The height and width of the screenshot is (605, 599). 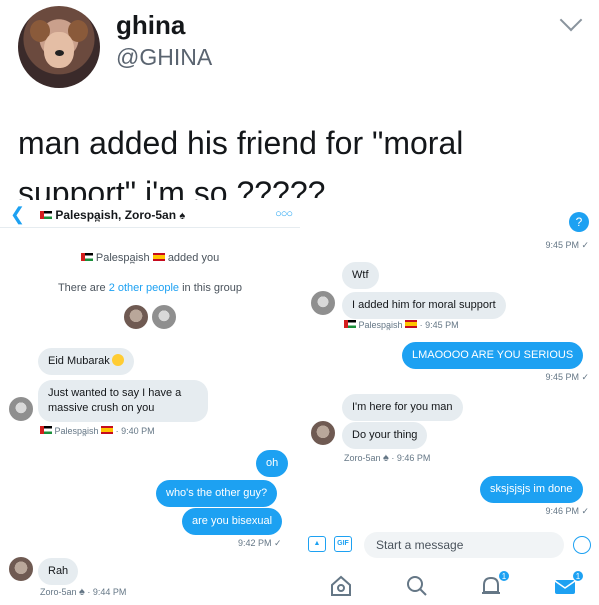 What do you see at coordinates (504, 576) in the screenshot?
I see `notification-badge: 1` at bounding box center [504, 576].